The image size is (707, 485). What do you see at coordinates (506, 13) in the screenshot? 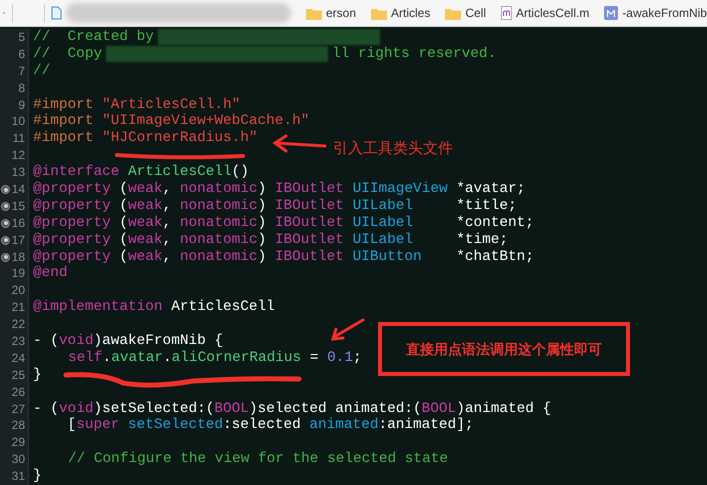
I see `source-file-icon` at bounding box center [506, 13].